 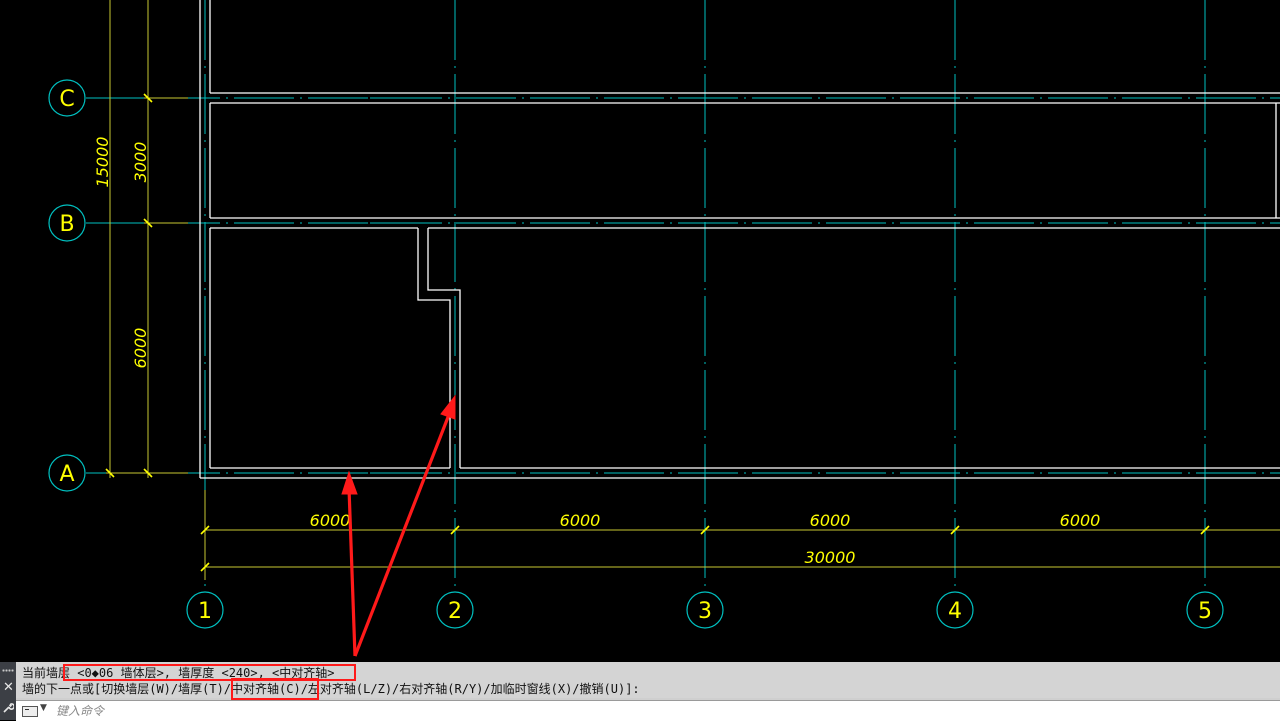 What do you see at coordinates (1080, 520) in the screenshot?
I see `dim-span-4: 6000` at bounding box center [1080, 520].